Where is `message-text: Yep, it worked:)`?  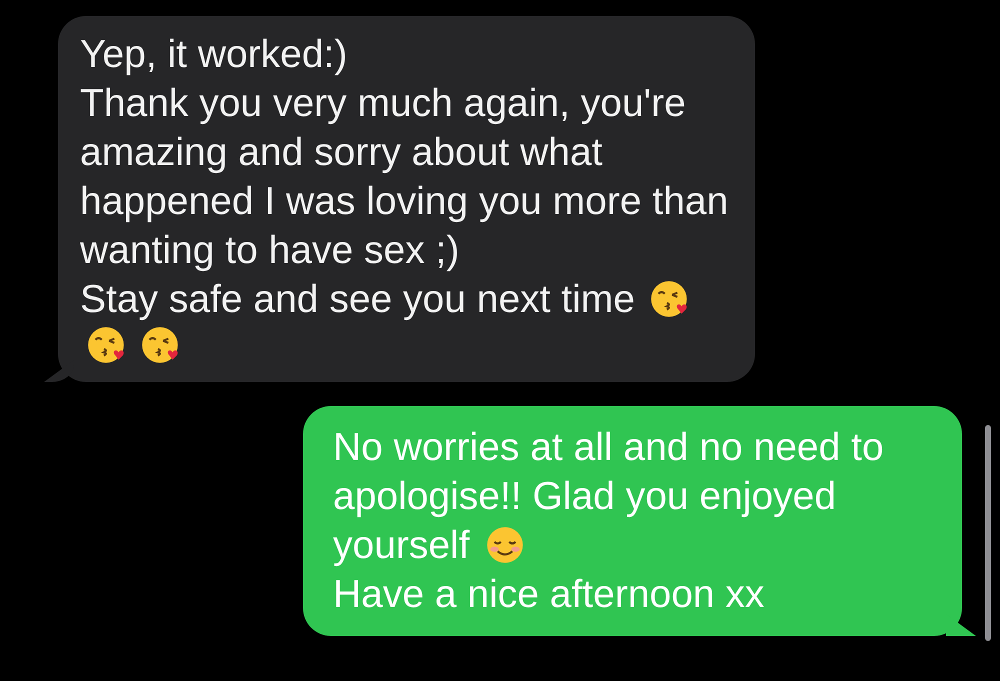 message-text: Yep, it worked:) is located at coordinates (214, 55).